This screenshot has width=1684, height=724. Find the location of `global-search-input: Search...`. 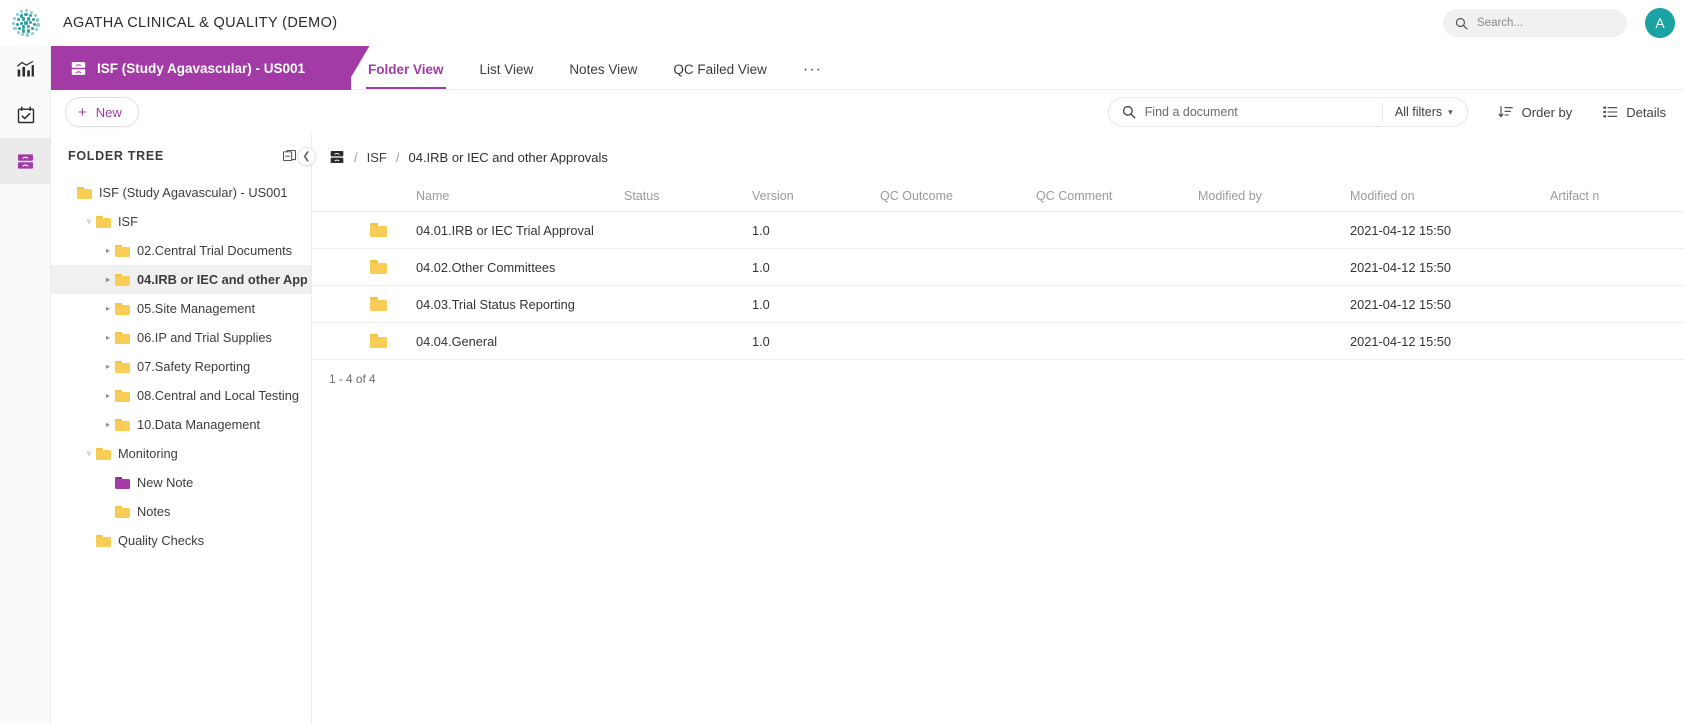

global-search-input: Search... is located at coordinates (1535, 23).